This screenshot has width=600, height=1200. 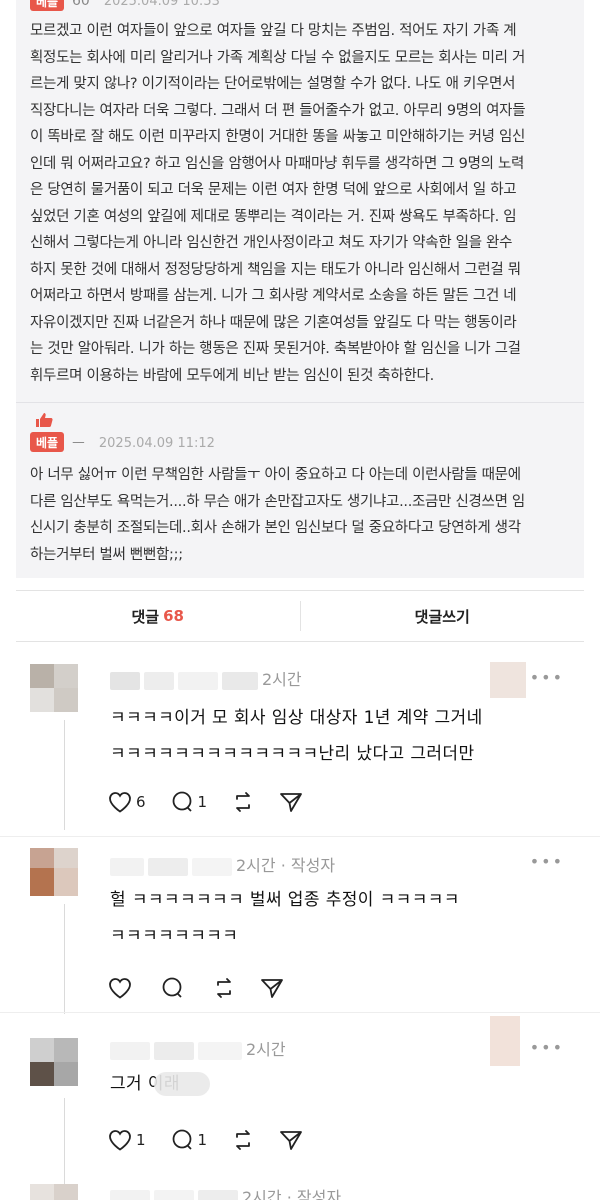 I want to click on comment-text: 그거 이래, so click(x=345, y=1084).